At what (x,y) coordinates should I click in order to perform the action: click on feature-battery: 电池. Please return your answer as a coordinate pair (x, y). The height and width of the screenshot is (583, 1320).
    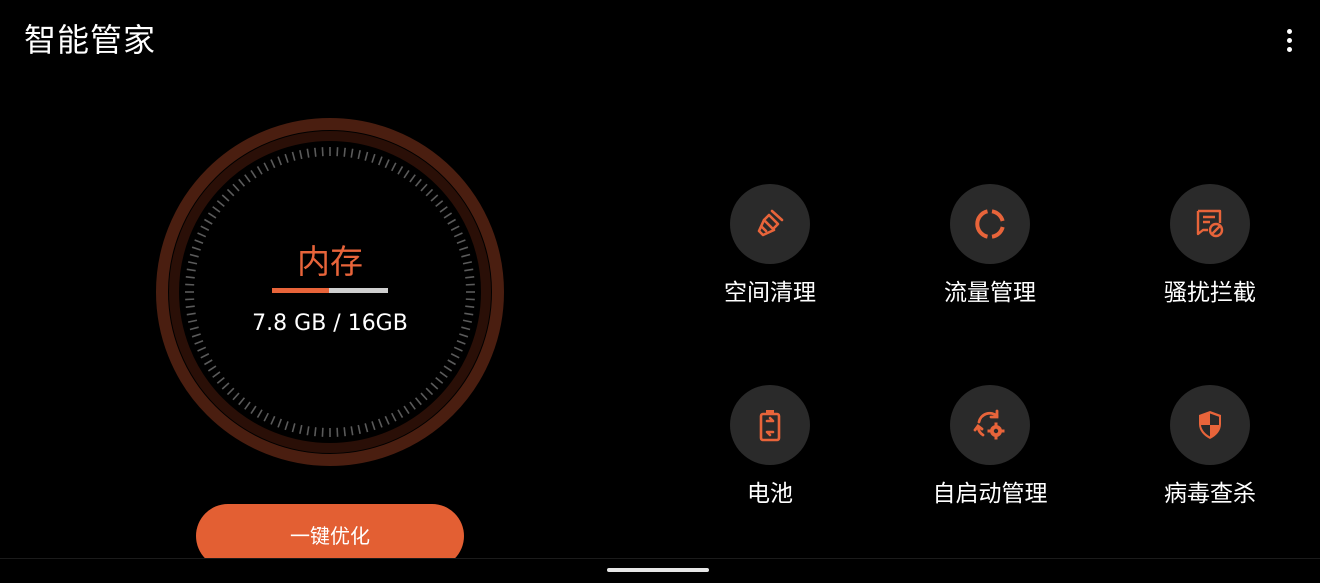
    Looking at the image, I should click on (770, 455).